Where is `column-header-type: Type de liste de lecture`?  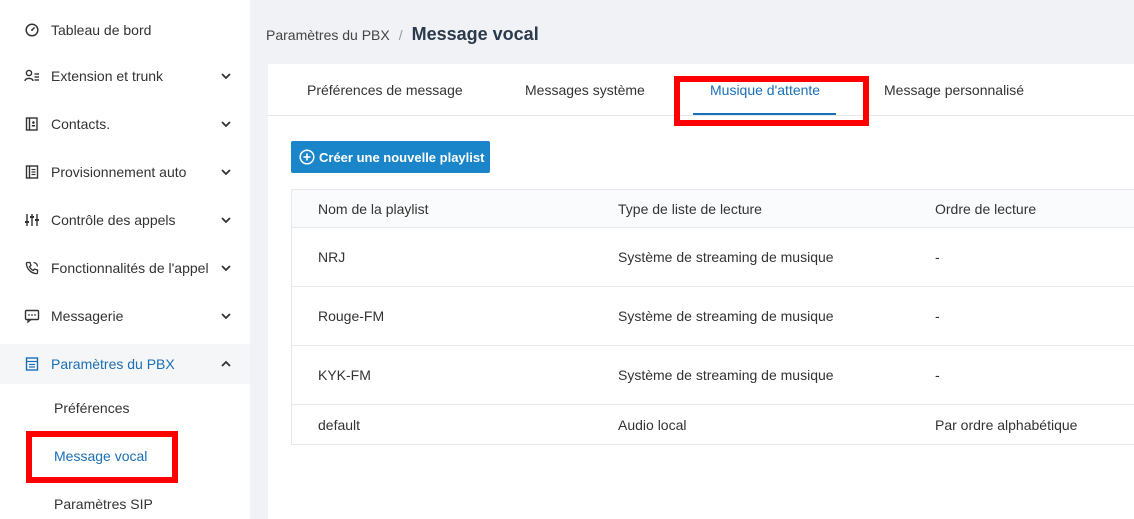 column-header-type: Type de liste de lecture is located at coordinates (690, 208).